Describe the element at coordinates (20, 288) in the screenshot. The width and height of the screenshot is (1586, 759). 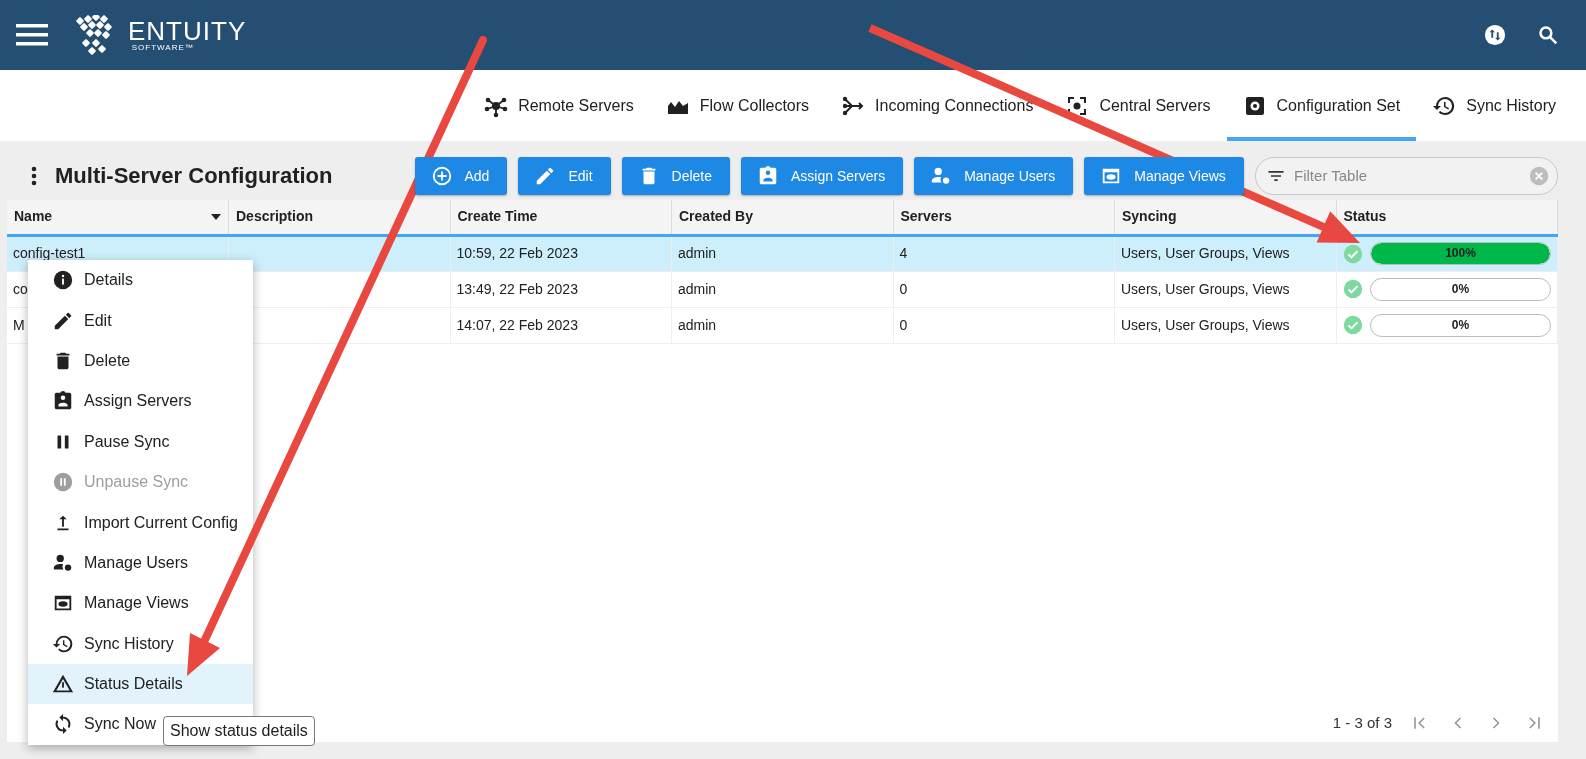
I see `table-cell: co` at that location.